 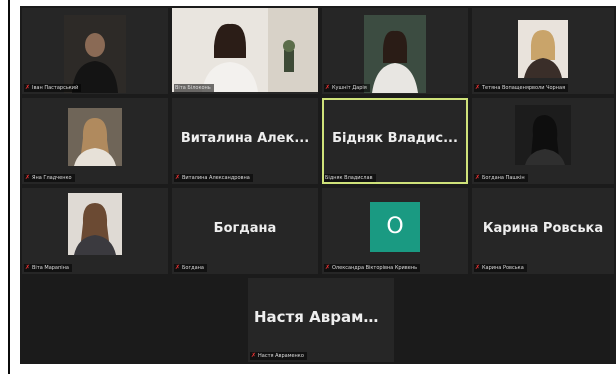 I want to click on participant-tile-oleksandra: О ✗ Олександра Вікторівна Кривень, so click(x=395, y=231).